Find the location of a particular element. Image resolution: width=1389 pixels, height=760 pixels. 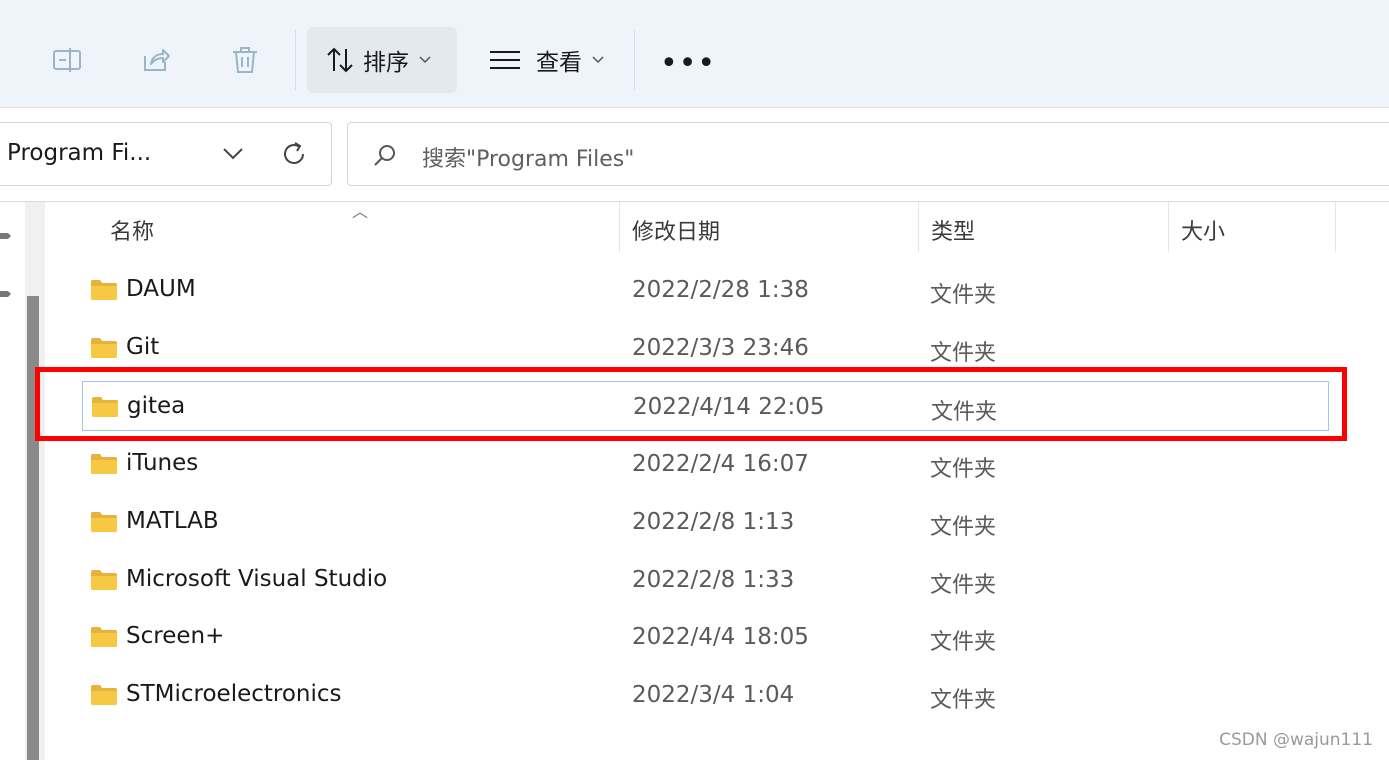

file-name: gitea is located at coordinates (156, 405).